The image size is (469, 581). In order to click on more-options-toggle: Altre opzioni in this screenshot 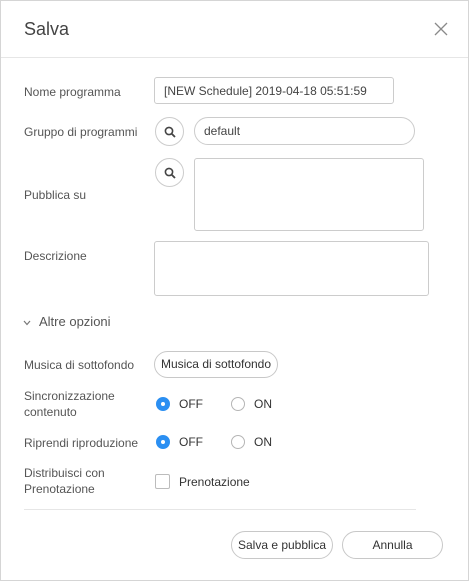, I will do `click(67, 321)`.